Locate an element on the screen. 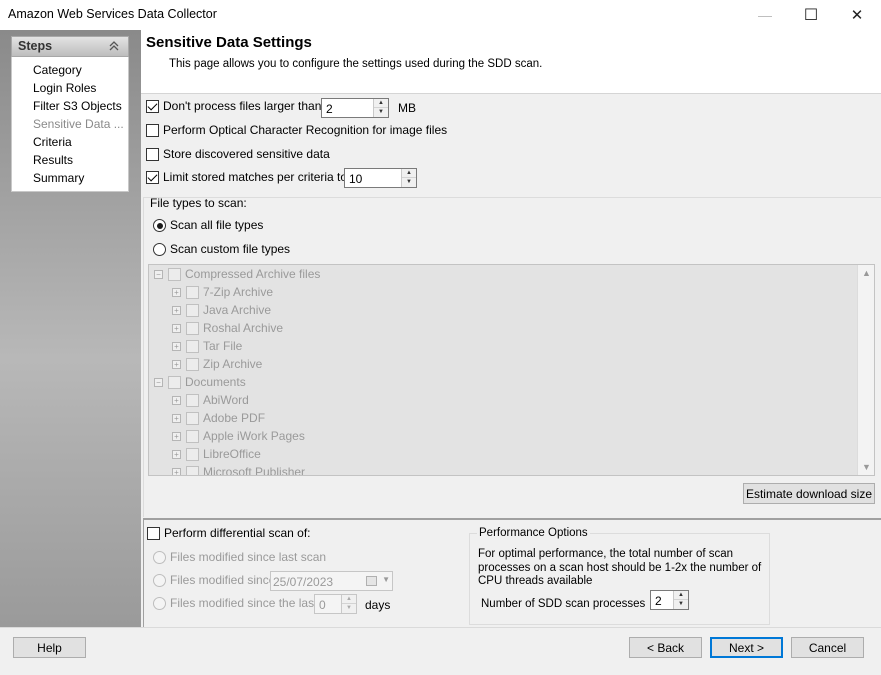  steps-header: Steps is located at coordinates (70, 46).